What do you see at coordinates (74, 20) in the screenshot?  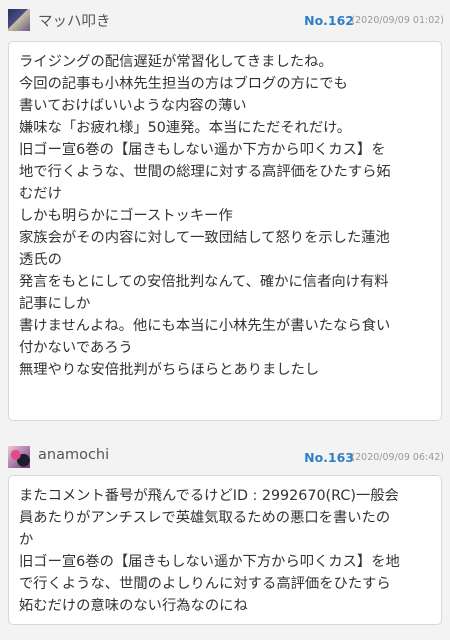 I see `username: マッハ叩き` at bounding box center [74, 20].